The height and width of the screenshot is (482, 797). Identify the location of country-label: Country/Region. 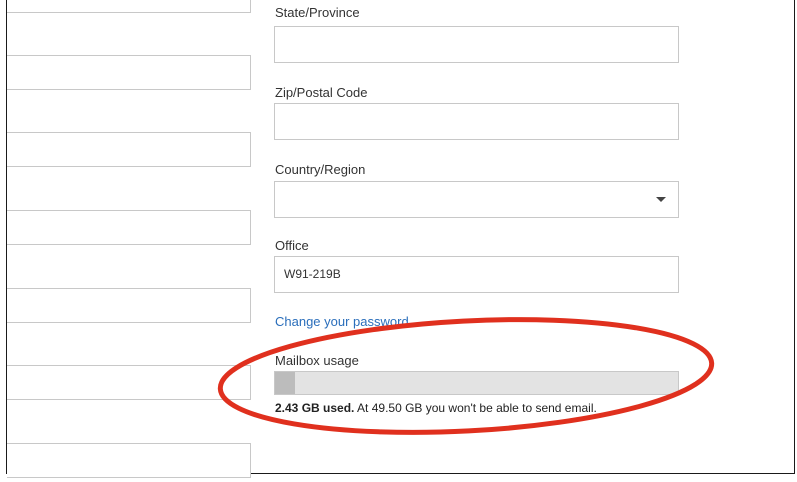
(320, 169).